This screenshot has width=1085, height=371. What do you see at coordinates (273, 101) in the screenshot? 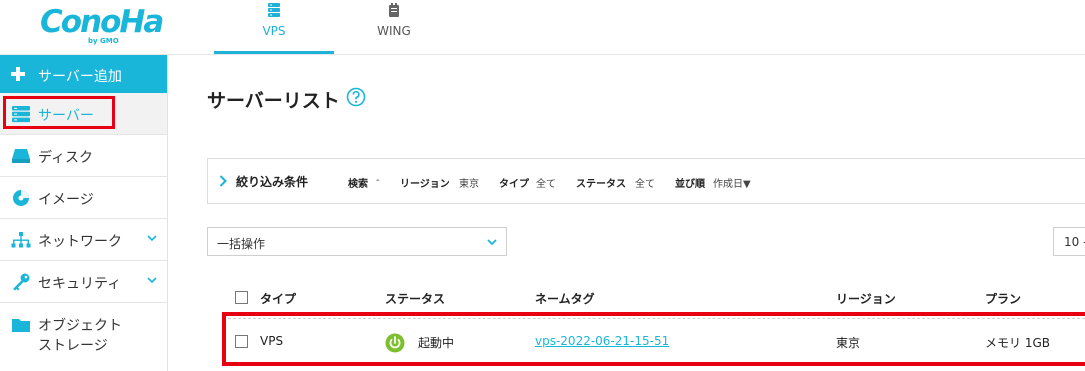
I see `page-title: サーバーリスト` at bounding box center [273, 101].